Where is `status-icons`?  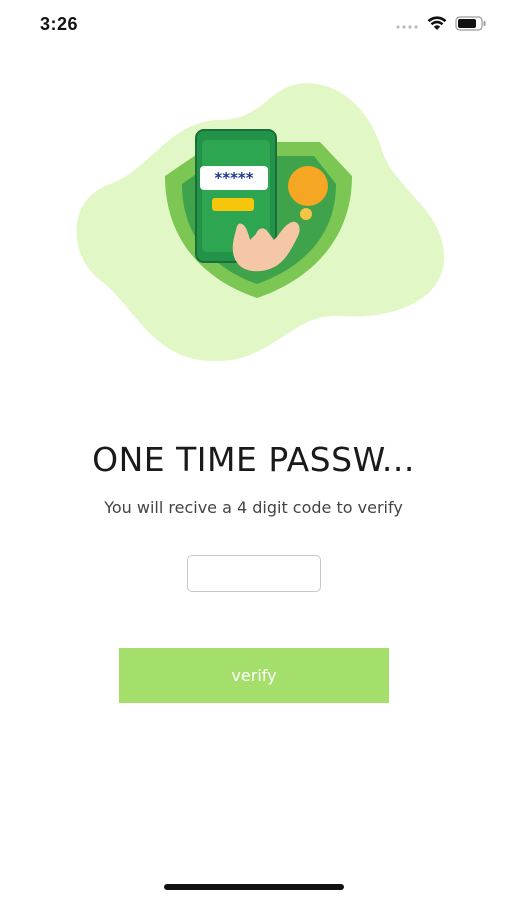 status-icons is located at coordinates (441, 26).